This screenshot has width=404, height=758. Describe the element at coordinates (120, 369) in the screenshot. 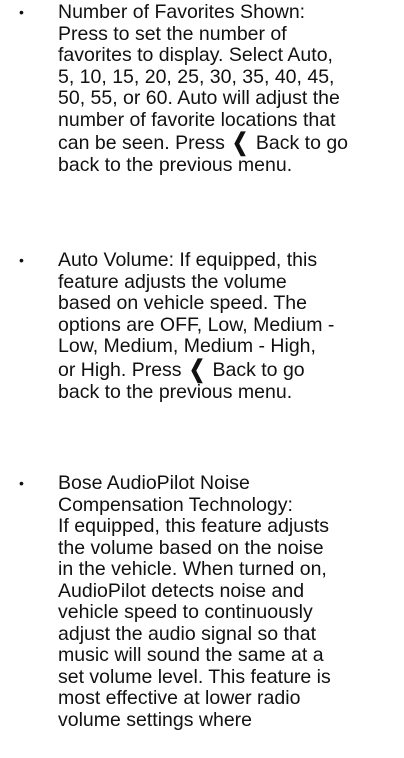

I see `item-text-segment: or High. Press` at that location.